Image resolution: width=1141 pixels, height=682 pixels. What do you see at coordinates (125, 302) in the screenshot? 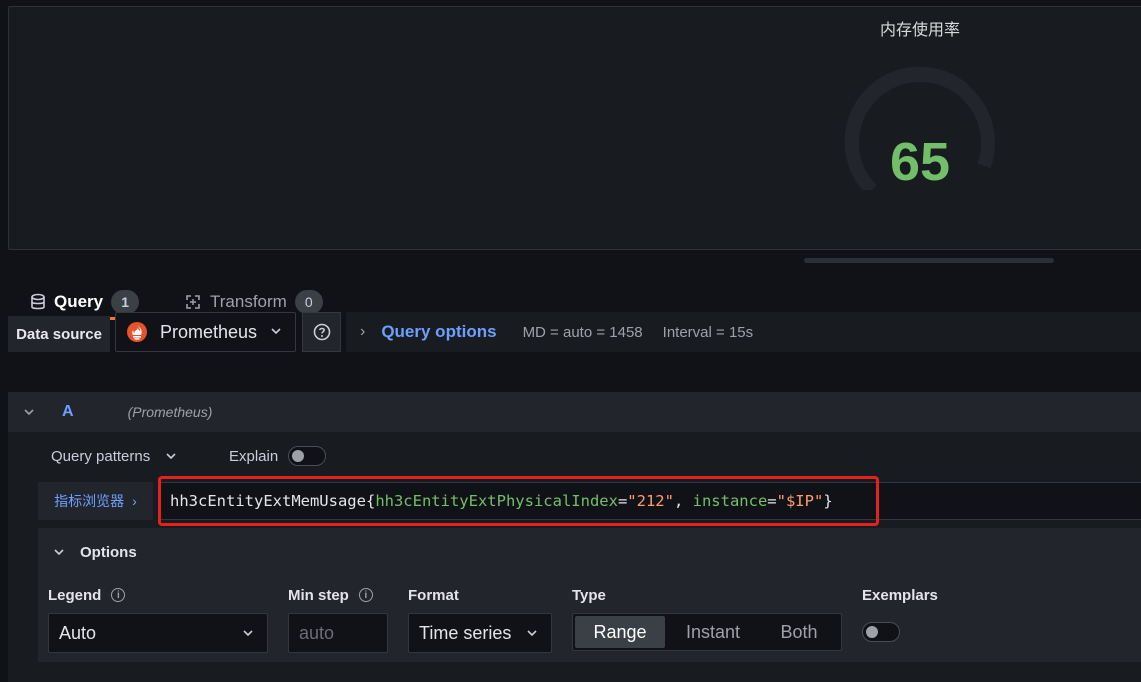
I see `tab-query-count: 1` at bounding box center [125, 302].